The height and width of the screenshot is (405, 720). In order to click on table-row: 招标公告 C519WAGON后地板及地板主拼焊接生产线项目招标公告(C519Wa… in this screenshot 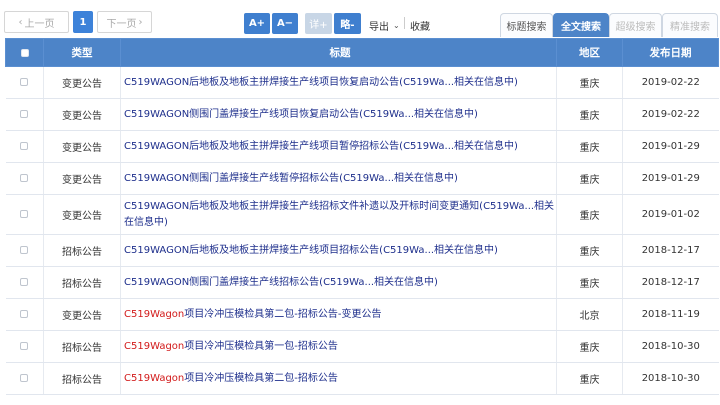, I will do `click(362, 250)`.